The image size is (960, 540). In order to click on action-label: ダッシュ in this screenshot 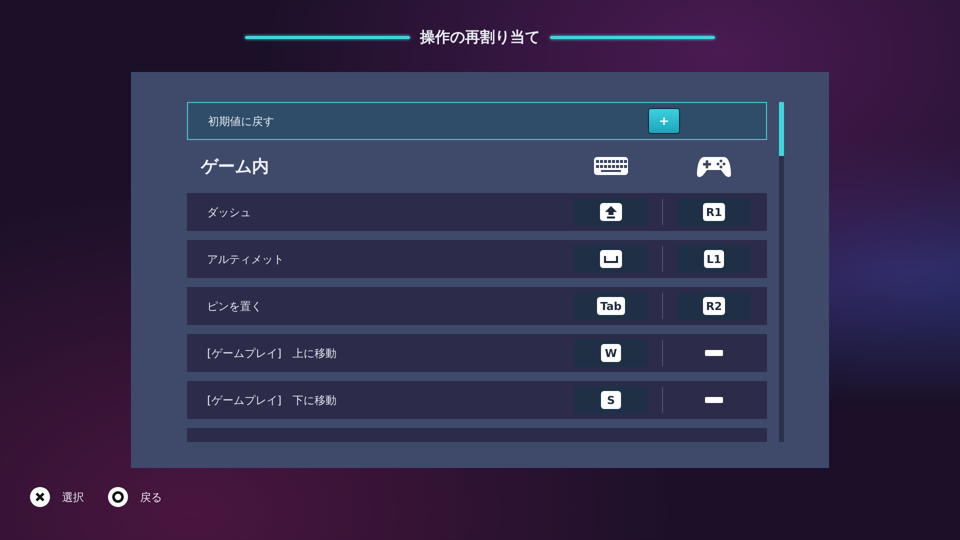, I will do `click(229, 212)`.